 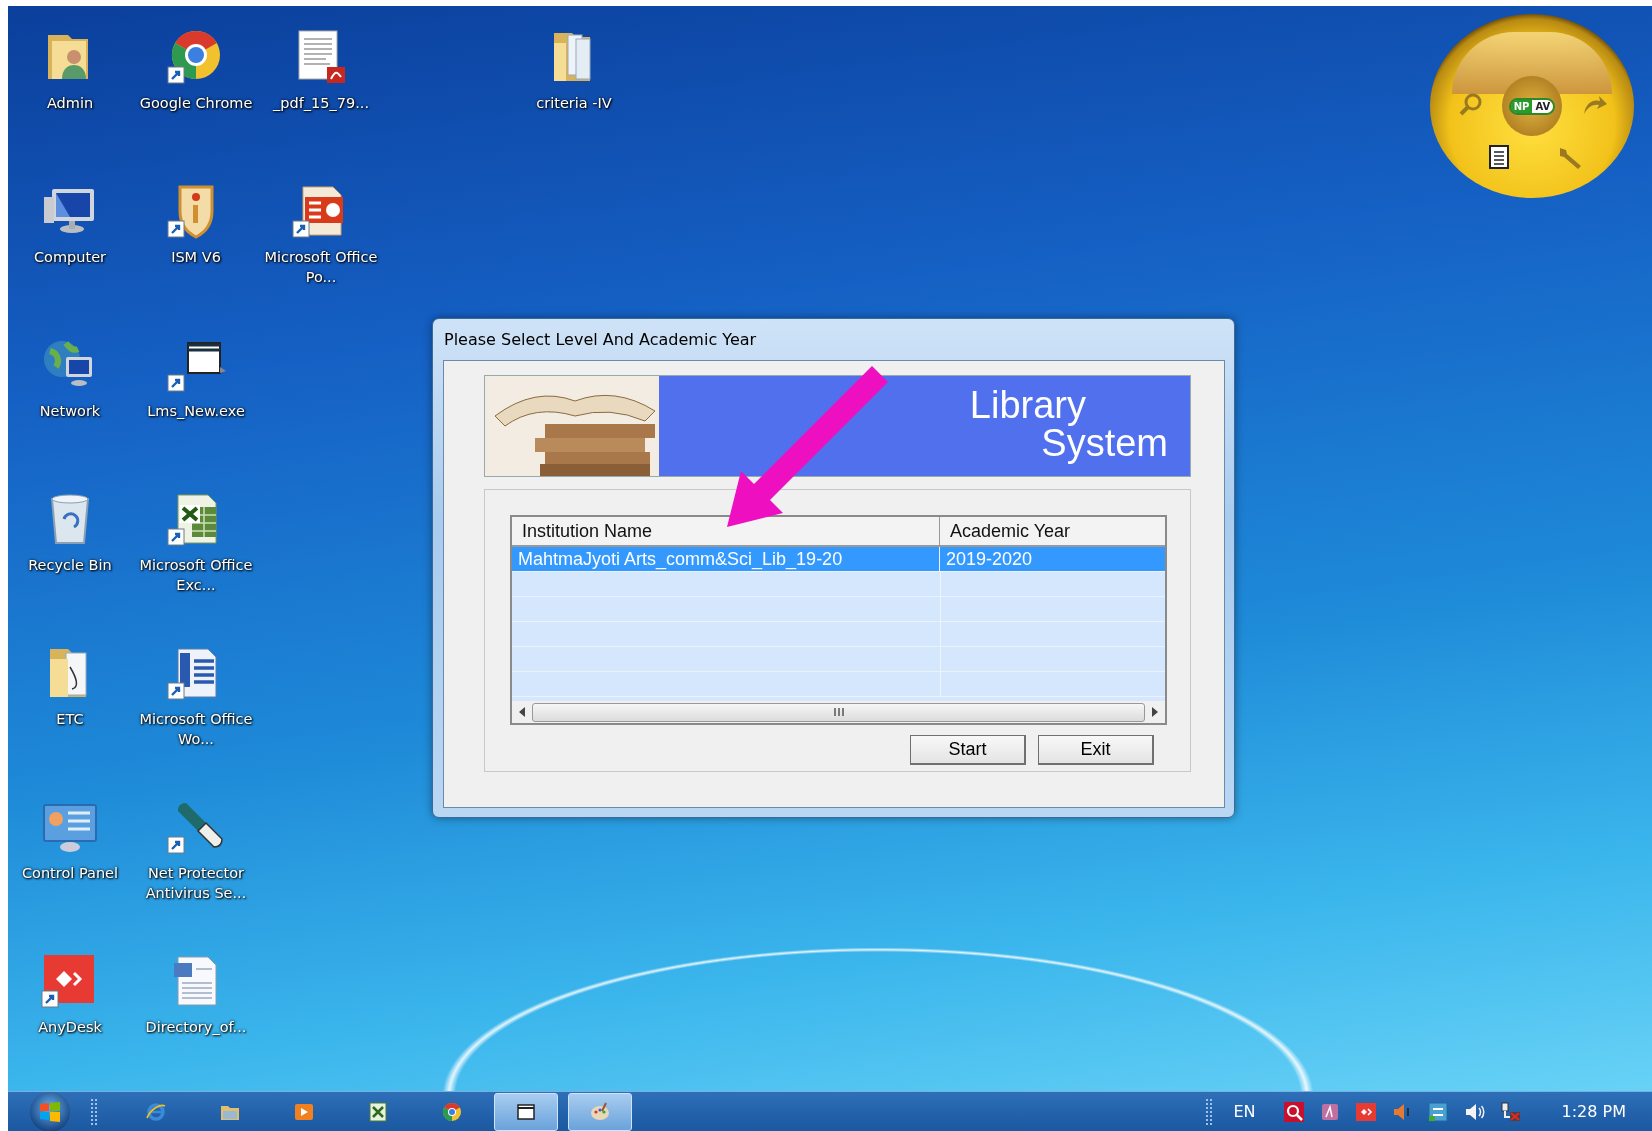 I want to click on desktop-shortcut: criteria -IV, so click(x=574, y=65).